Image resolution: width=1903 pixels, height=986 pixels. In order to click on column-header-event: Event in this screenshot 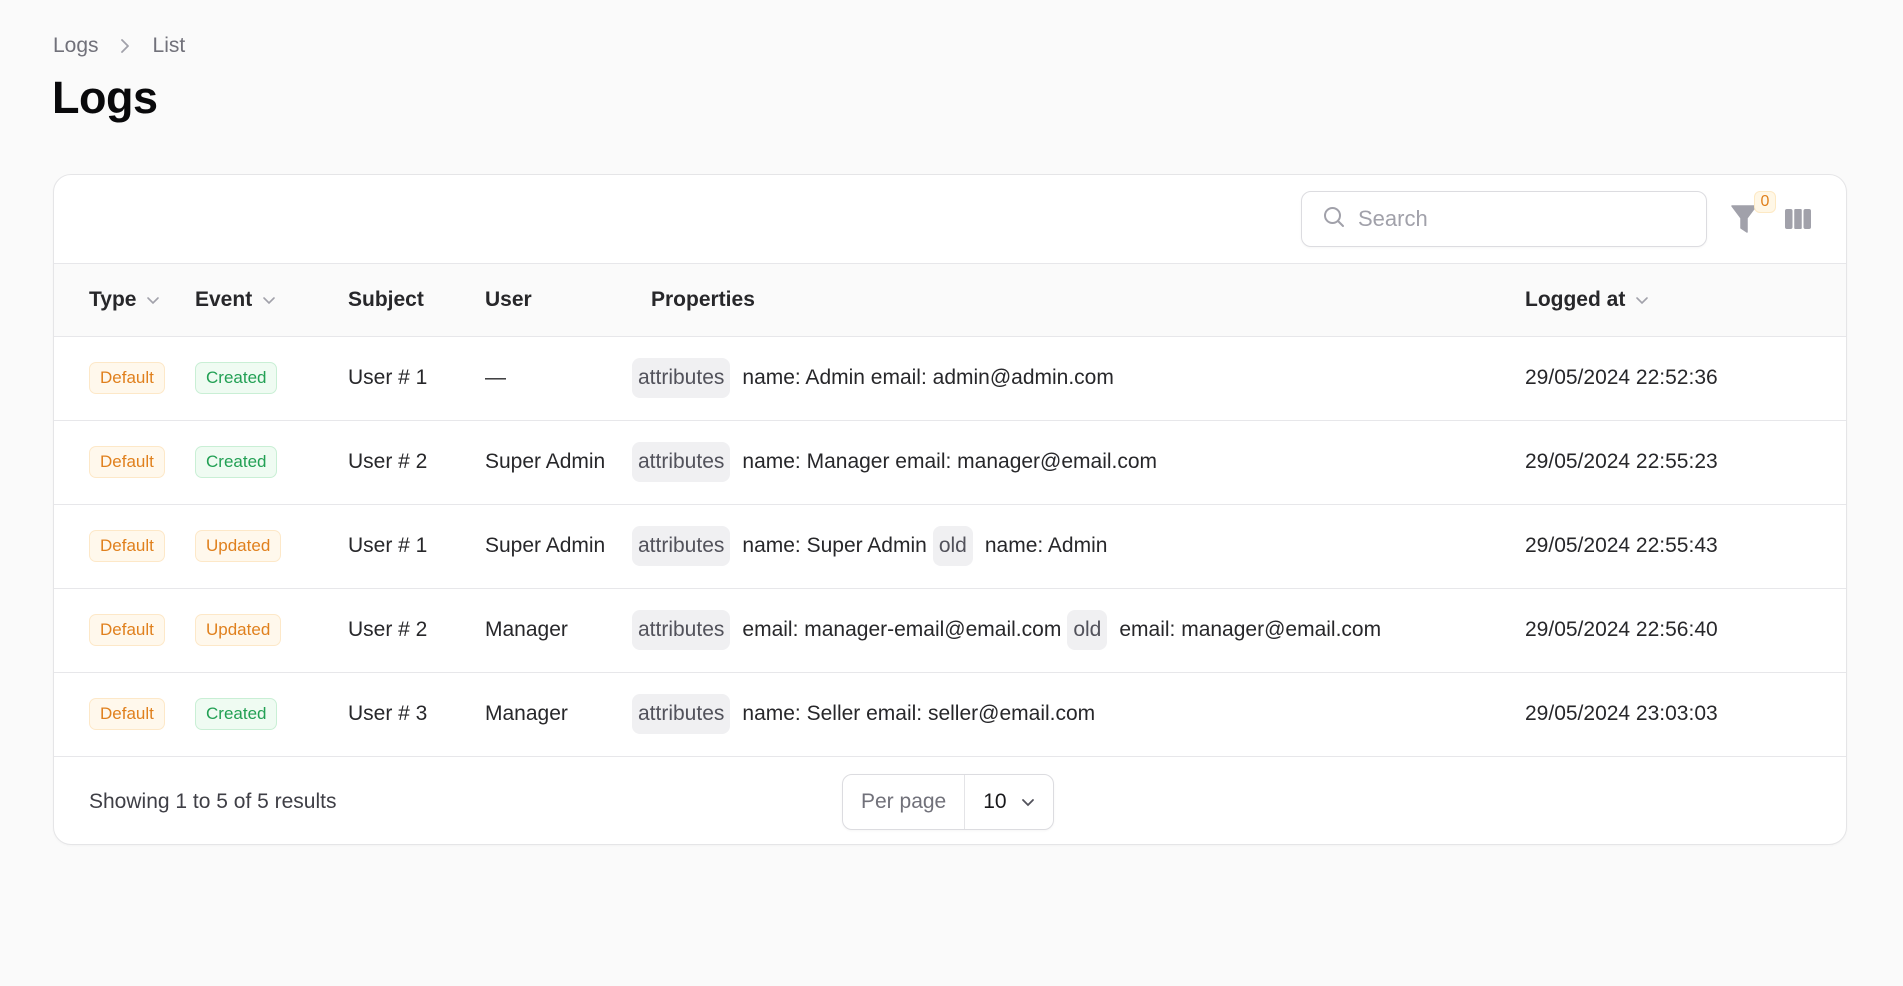, I will do `click(271, 300)`.